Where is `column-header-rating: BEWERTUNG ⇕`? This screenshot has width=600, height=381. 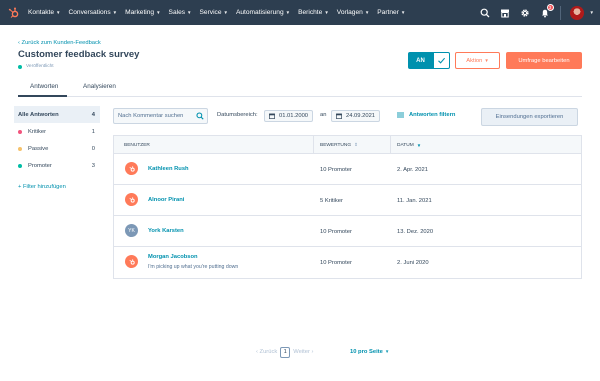
column-header-rating: BEWERTUNG ⇕ is located at coordinates (339, 145).